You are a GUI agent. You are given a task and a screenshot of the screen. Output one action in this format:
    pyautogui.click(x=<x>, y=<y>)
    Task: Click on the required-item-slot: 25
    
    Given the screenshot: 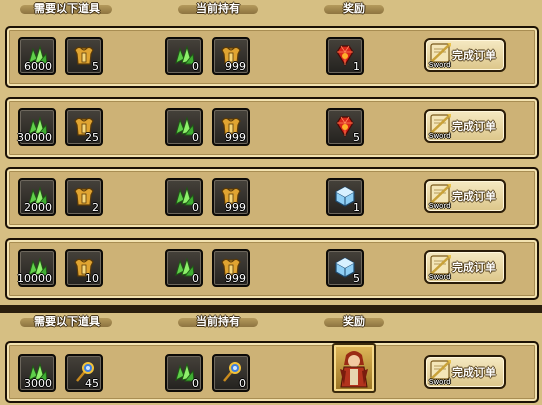 What is the action you would take?
    pyautogui.click(x=84, y=127)
    